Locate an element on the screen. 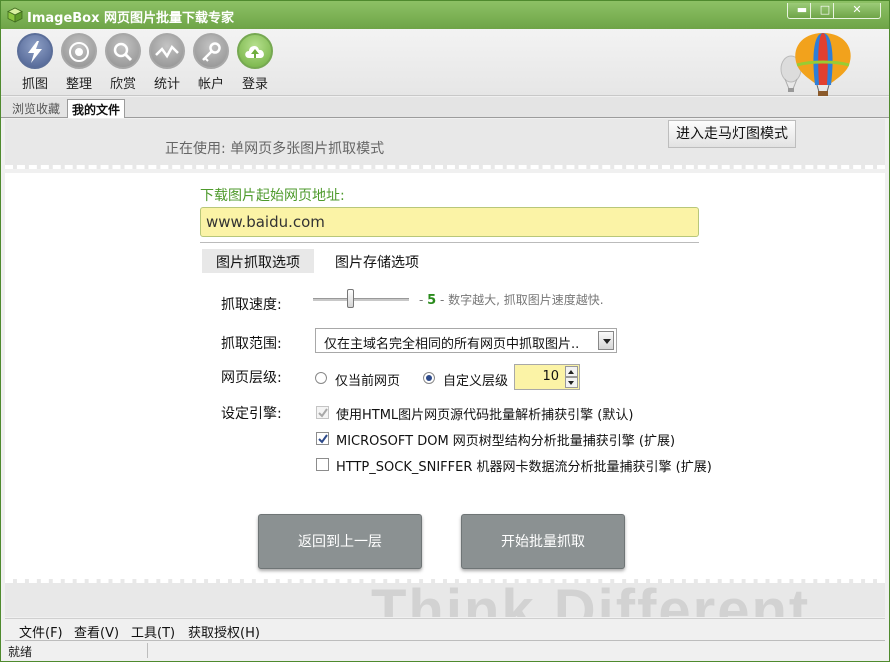 This screenshot has width=890, height=662. window-title: ImageBox 网页图片批量下载专家 is located at coordinates (131, 18).